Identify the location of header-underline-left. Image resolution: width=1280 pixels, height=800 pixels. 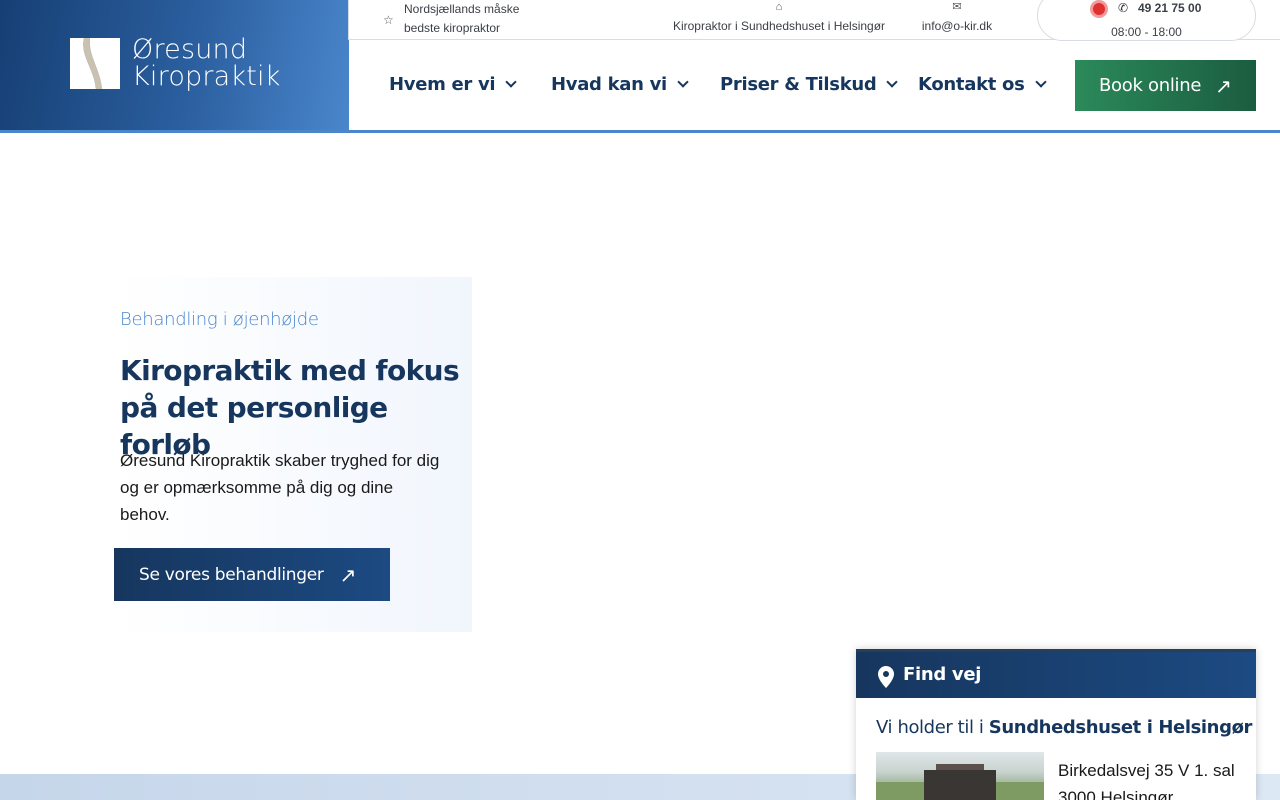
(174, 131).